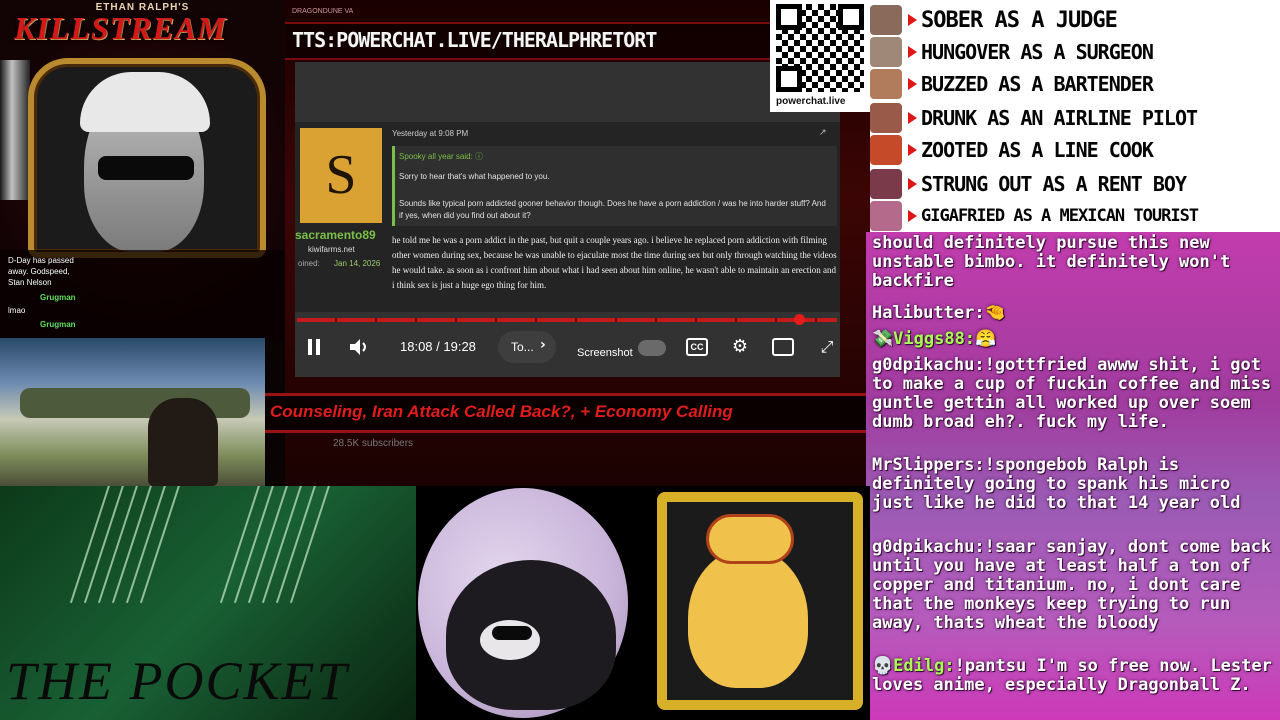  What do you see at coordinates (512, 633) in the screenshot?
I see `raccoon-mask` at bounding box center [512, 633].